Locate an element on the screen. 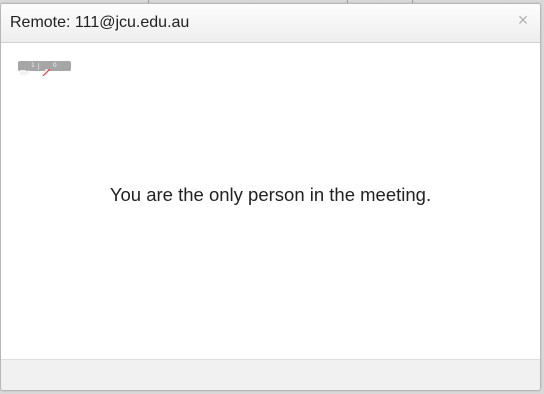 This screenshot has height=394, width=544. stats-divider is located at coordinates (38, 66).